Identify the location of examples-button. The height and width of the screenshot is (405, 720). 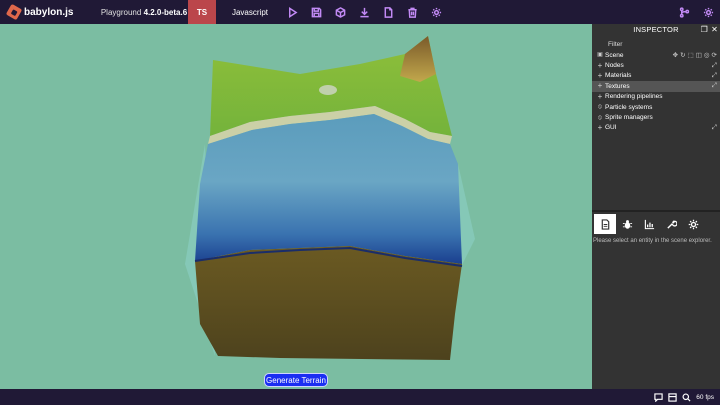
(684, 12).